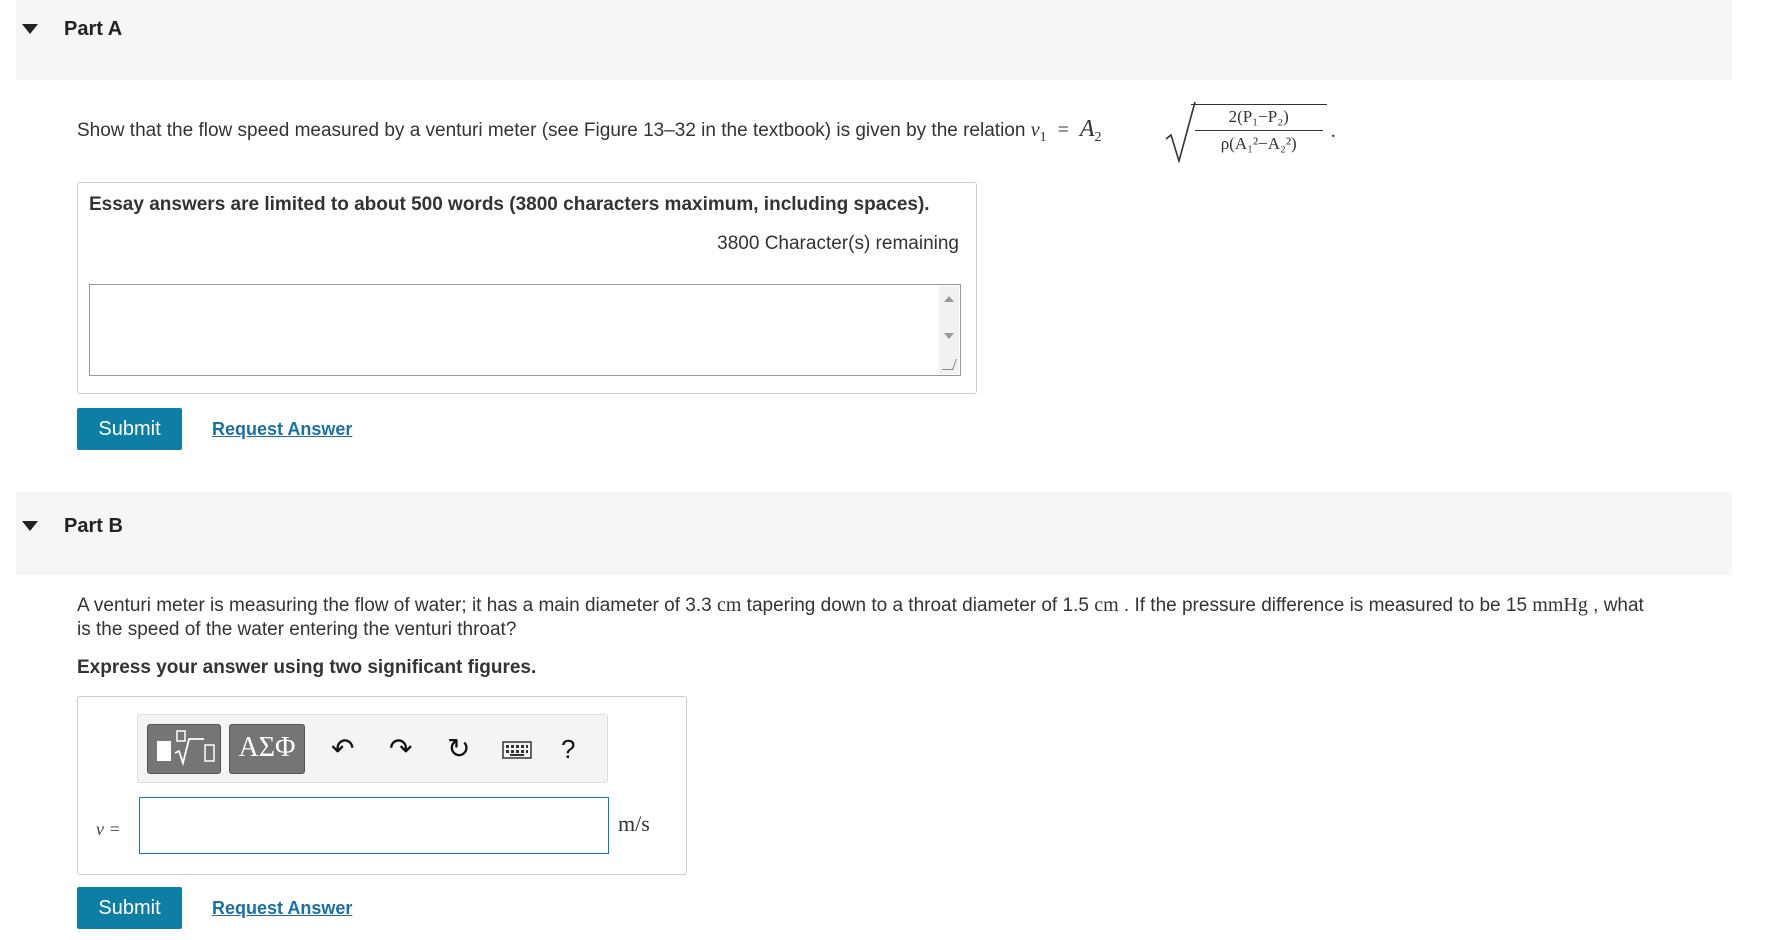 This screenshot has height=940, width=1773. What do you see at coordinates (949, 364) in the screenshot?
I see `resize-grip-icon` at bounding box center [949, 364].